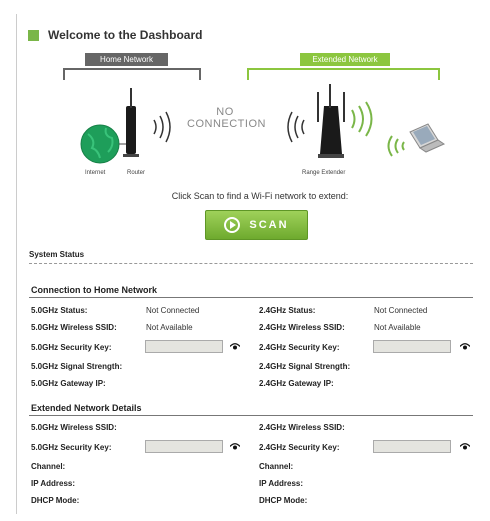  I want to click on status-5g-label: 5.0GHz Status:, so click(59, 310).